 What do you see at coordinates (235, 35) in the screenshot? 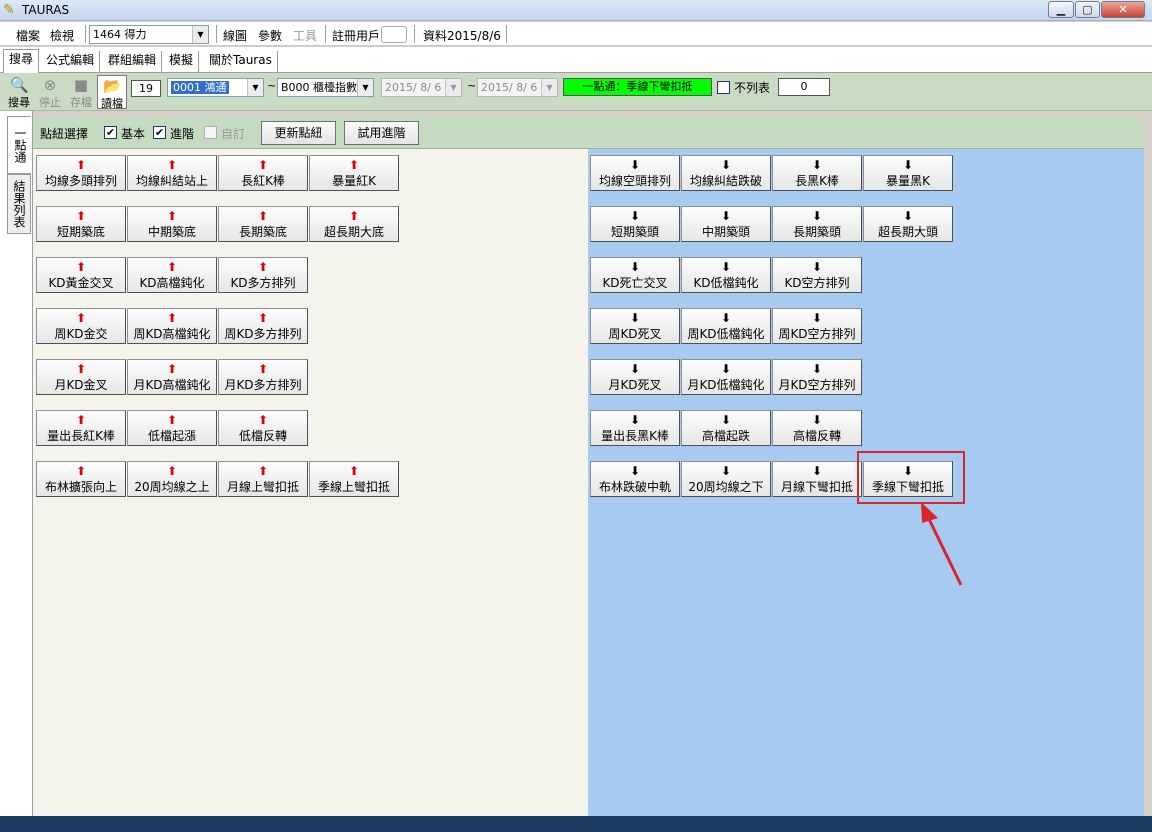
I see `menu-chart: 線圖` at bounding box center [235, 35].